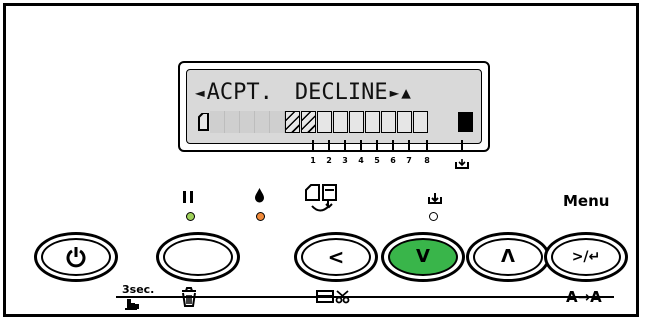  What do you see at coordinates (202, 122) in the screenshot?
I see `lcd-paper-icon` at bounding box center [202, 122].